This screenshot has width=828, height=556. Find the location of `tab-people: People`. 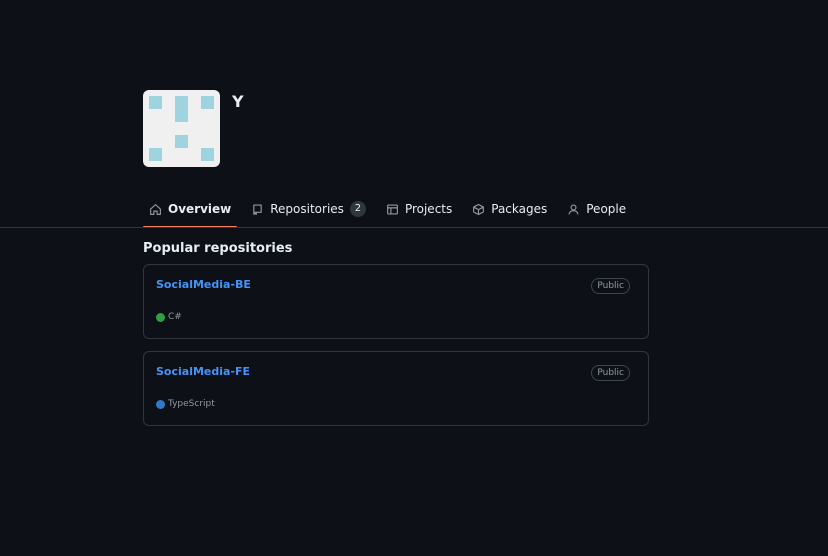

tab-people: People is located at coordinates (596, 209).